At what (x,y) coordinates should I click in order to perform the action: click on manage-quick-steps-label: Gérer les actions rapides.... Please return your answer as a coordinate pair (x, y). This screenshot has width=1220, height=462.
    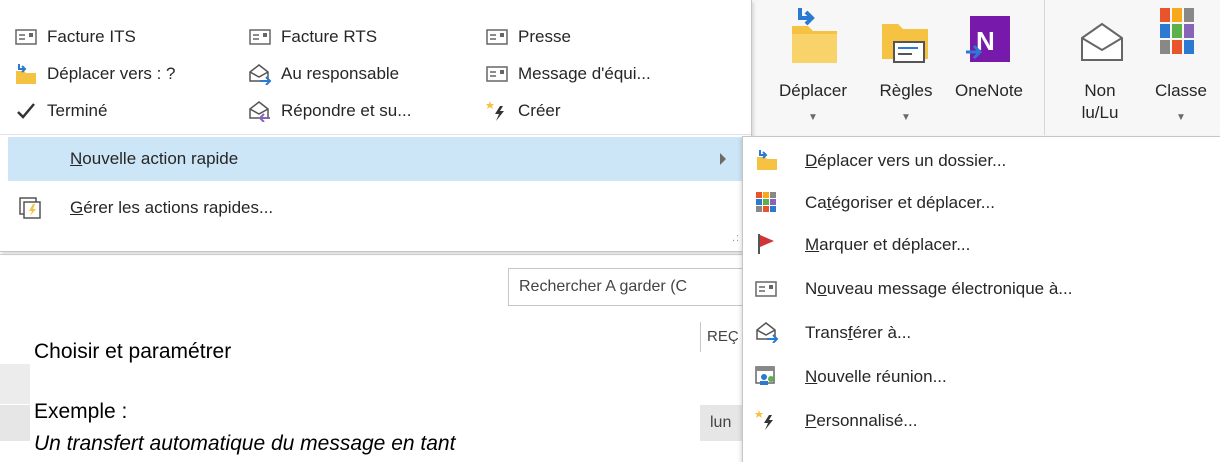
    Looking at the image, I should click on (172, 207).